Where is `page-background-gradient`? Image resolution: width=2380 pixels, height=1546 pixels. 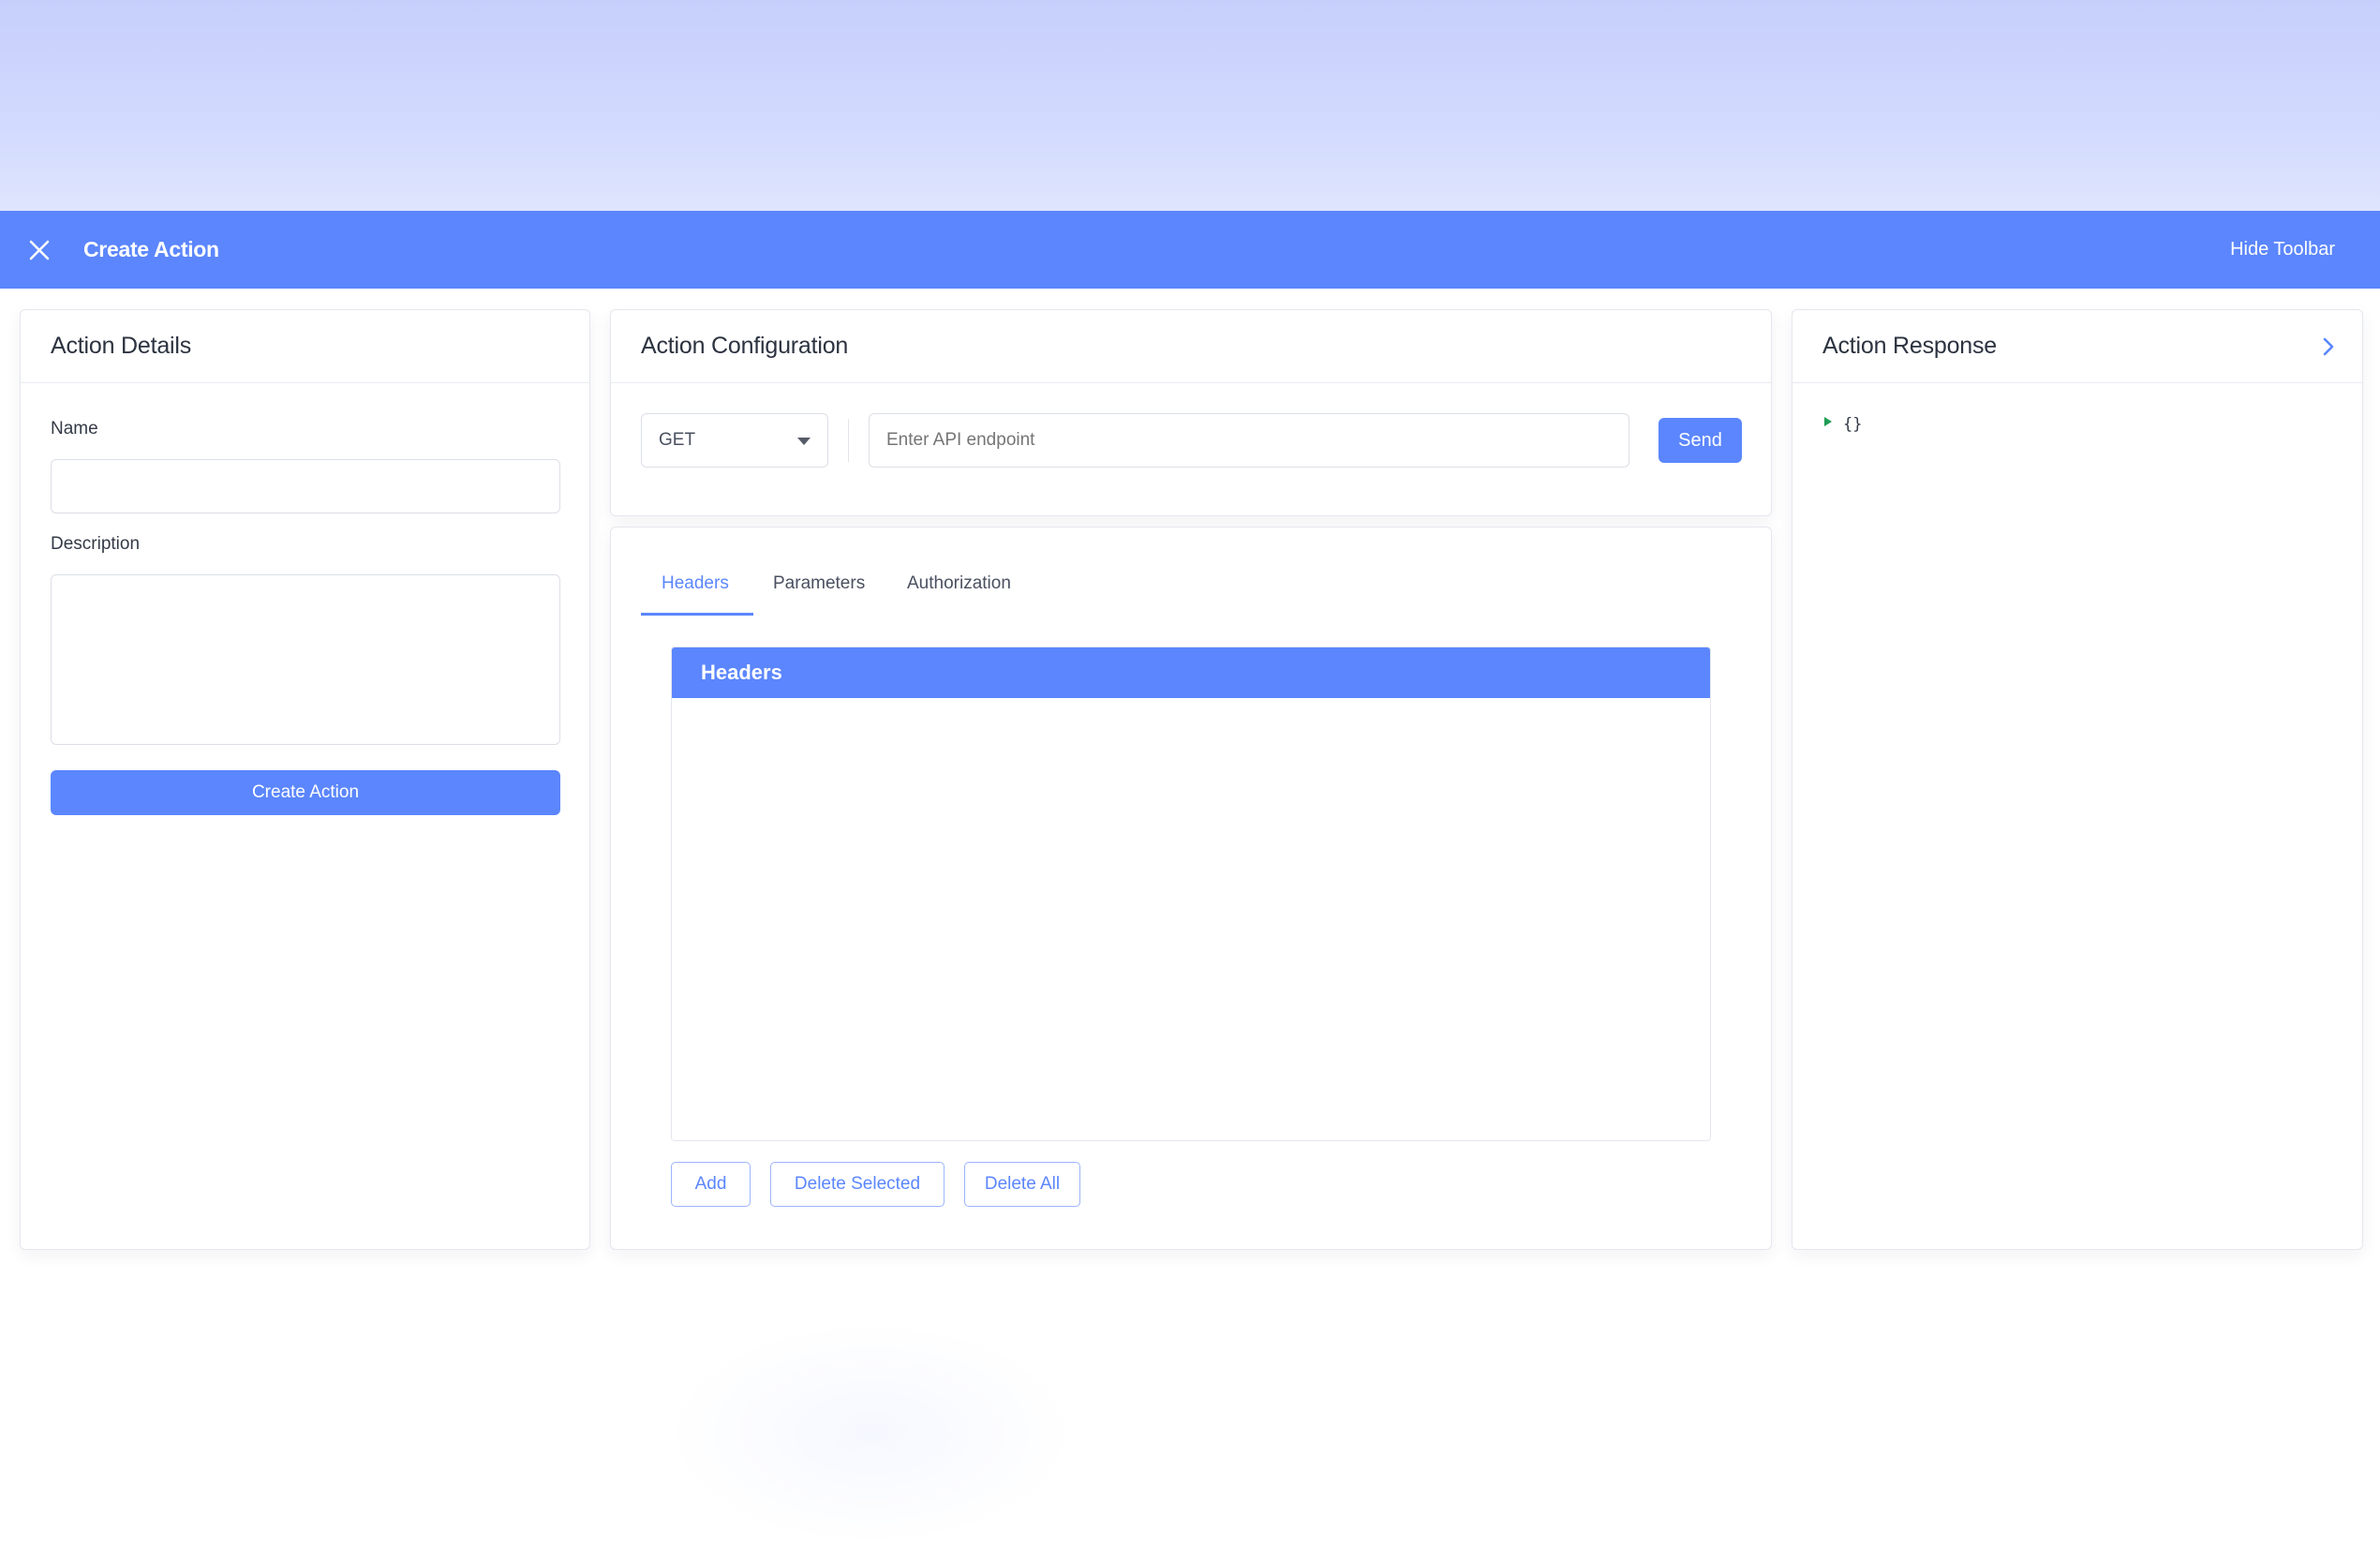 page-background-gradient is located at coordinates (1190, 105).